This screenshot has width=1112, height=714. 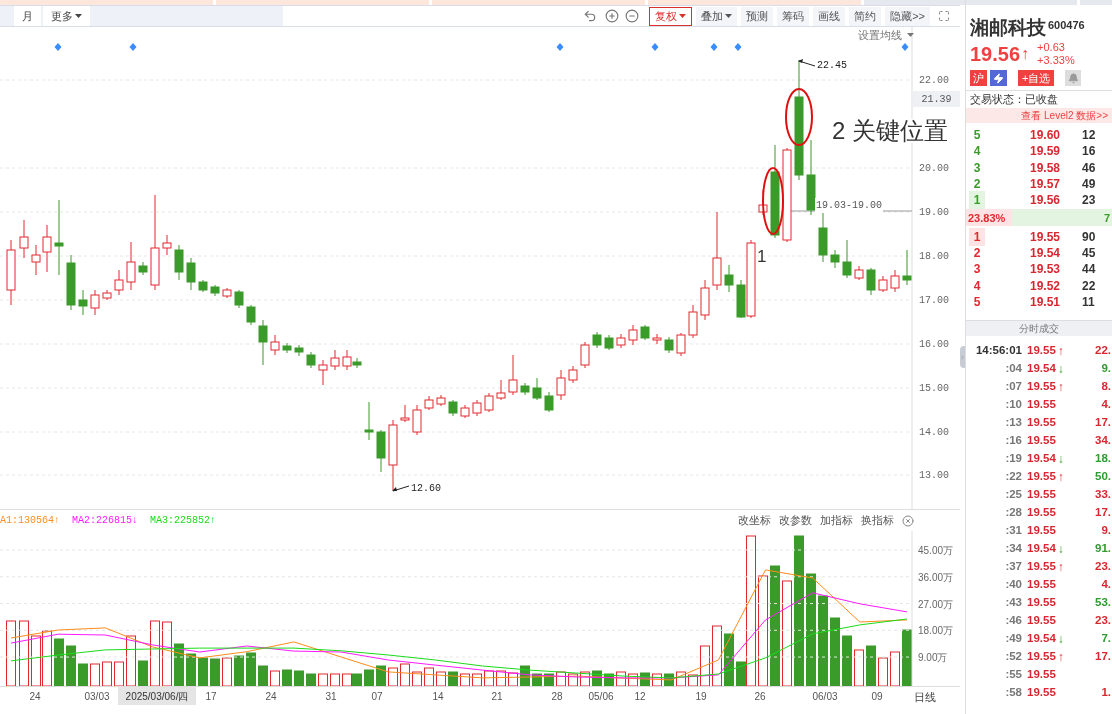 What do you see at coordinates (27, 16) in the screenshot?
I see `period-tab: 月` at bounding box center [27, 16].